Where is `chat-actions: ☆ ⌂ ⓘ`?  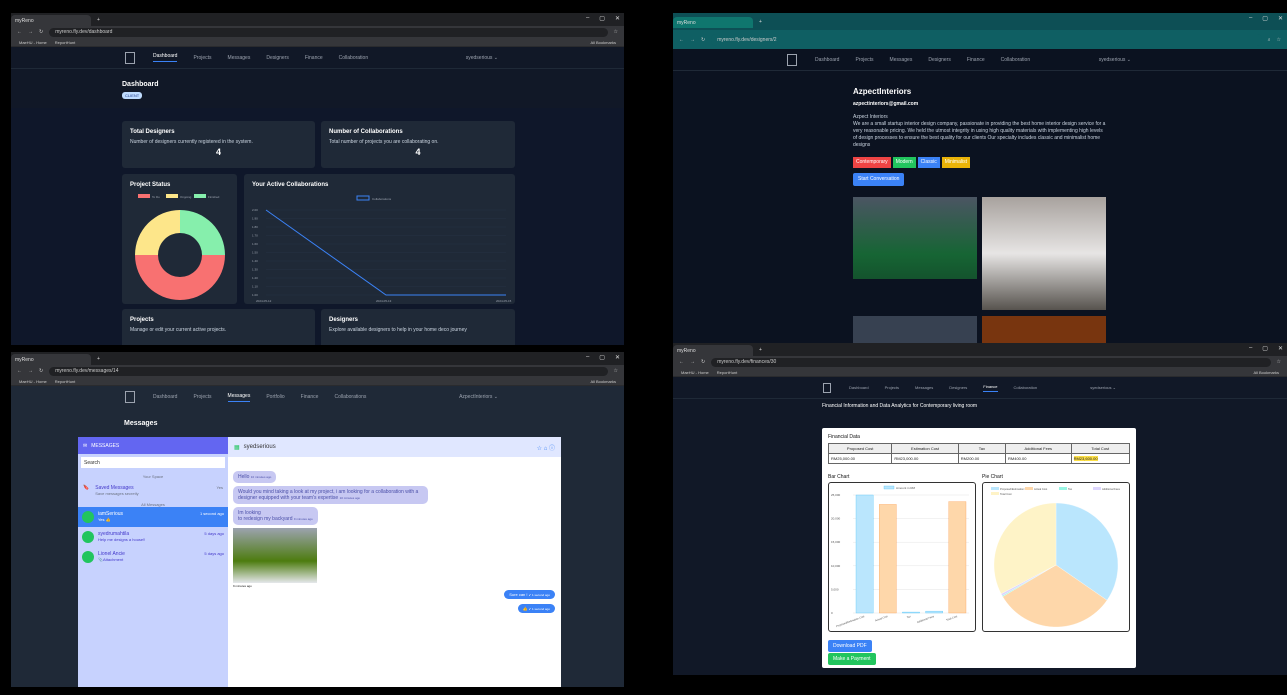
chat-actions: ☆ ⌂ ⓘ is located at coordinates (546, 447).